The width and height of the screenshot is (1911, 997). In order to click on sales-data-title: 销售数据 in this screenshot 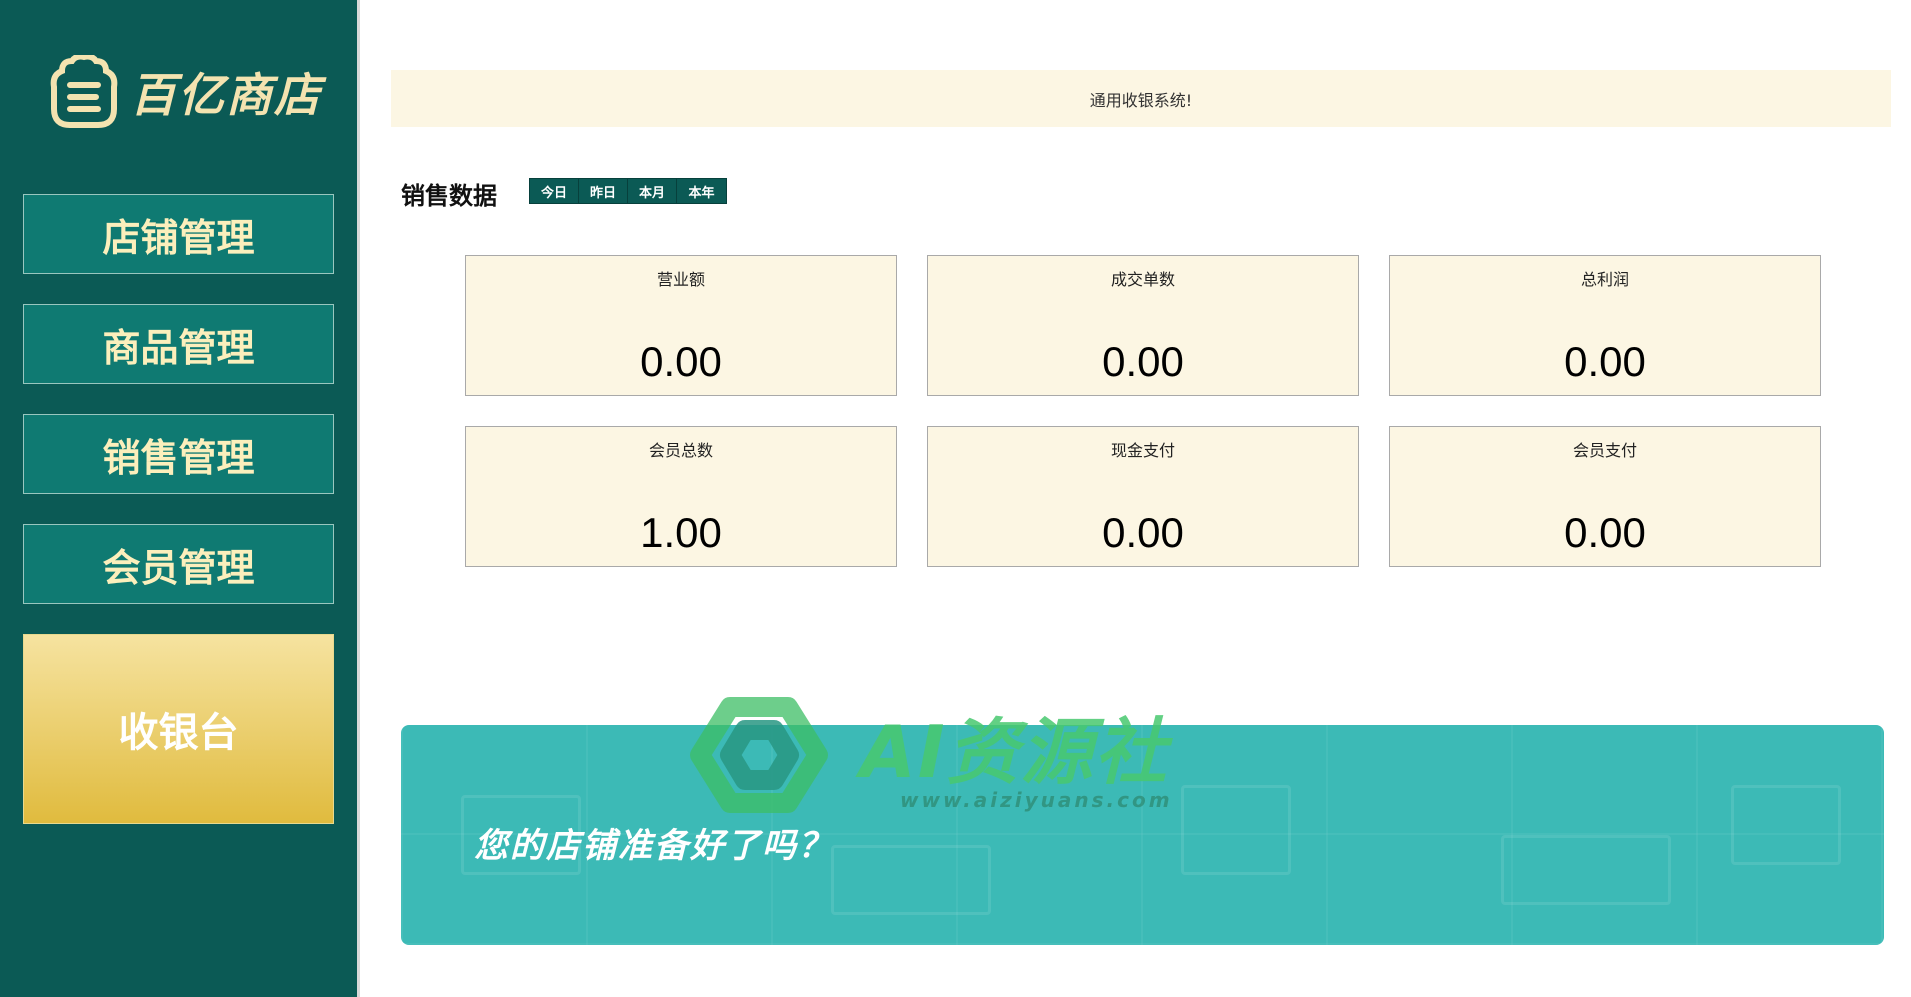, I will do `click(449, 196)`.